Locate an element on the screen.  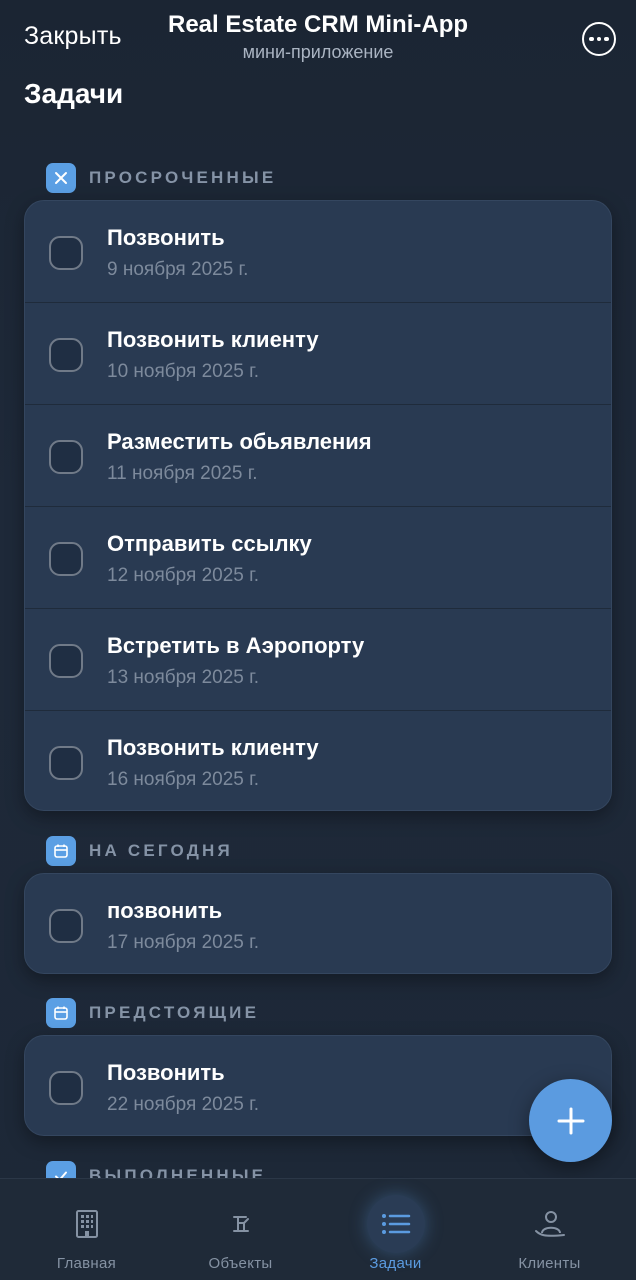
task-item: Встретить в Аэропорту 13 ноября 2025 г. is located at coordinates (318, 660).